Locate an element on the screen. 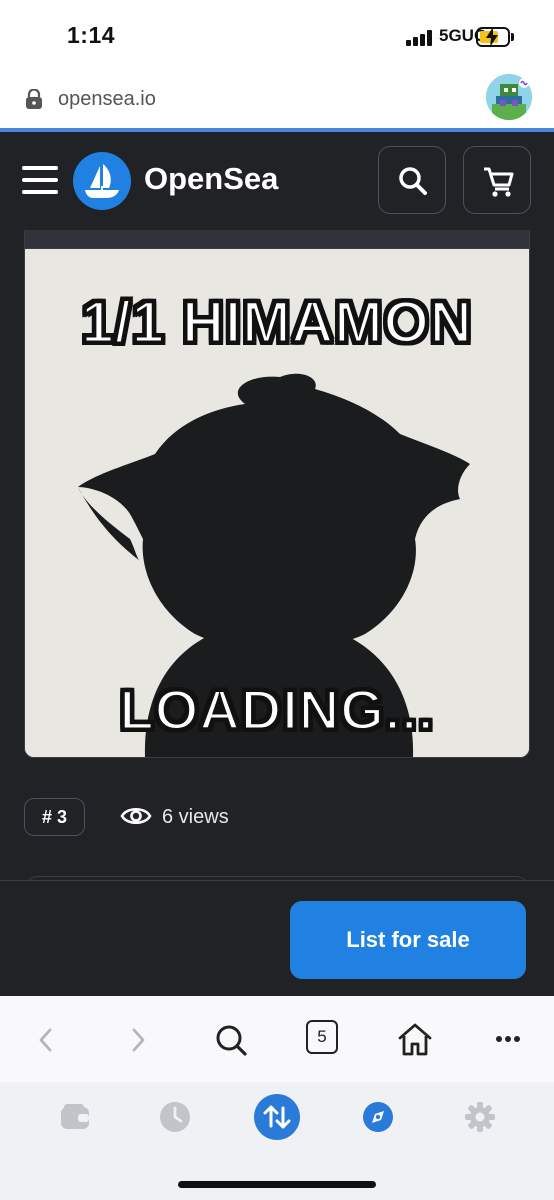 The width and height of the screenshot is (554, 1200). cart-button is located at coordinates (497, 180).